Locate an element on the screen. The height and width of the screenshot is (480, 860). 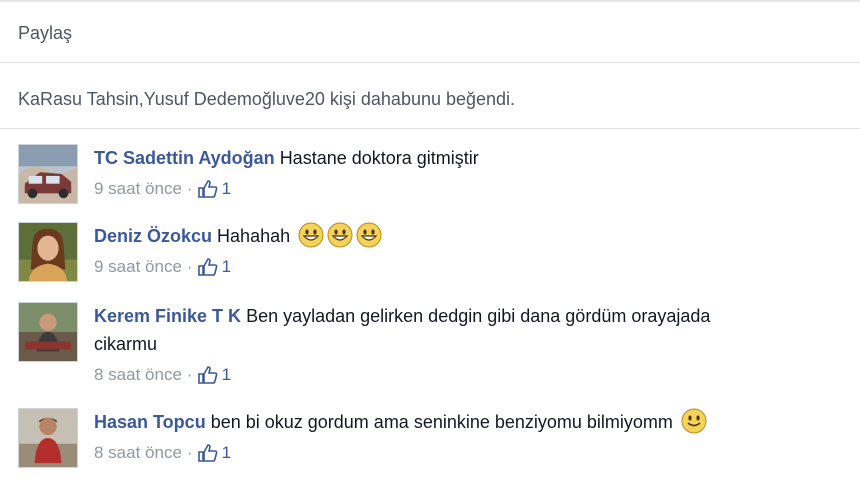
share-link: Paylaş is located at coordinates (45, 33).